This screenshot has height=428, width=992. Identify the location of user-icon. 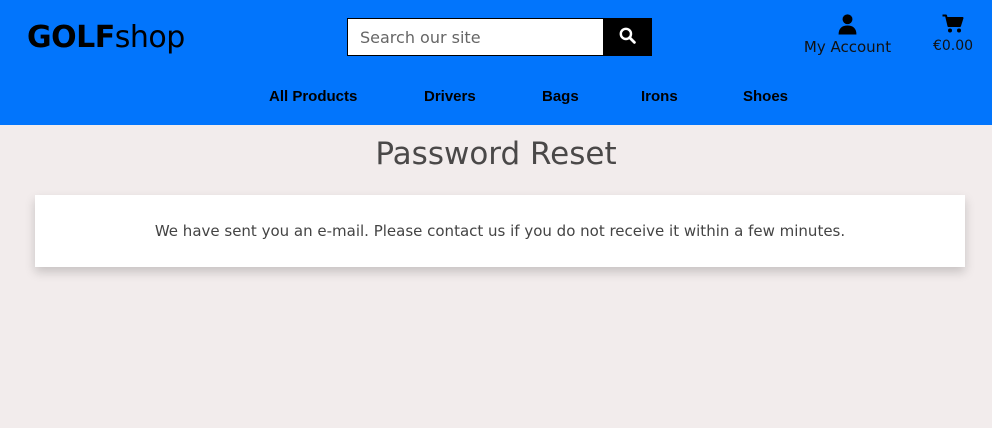
(847, 25).